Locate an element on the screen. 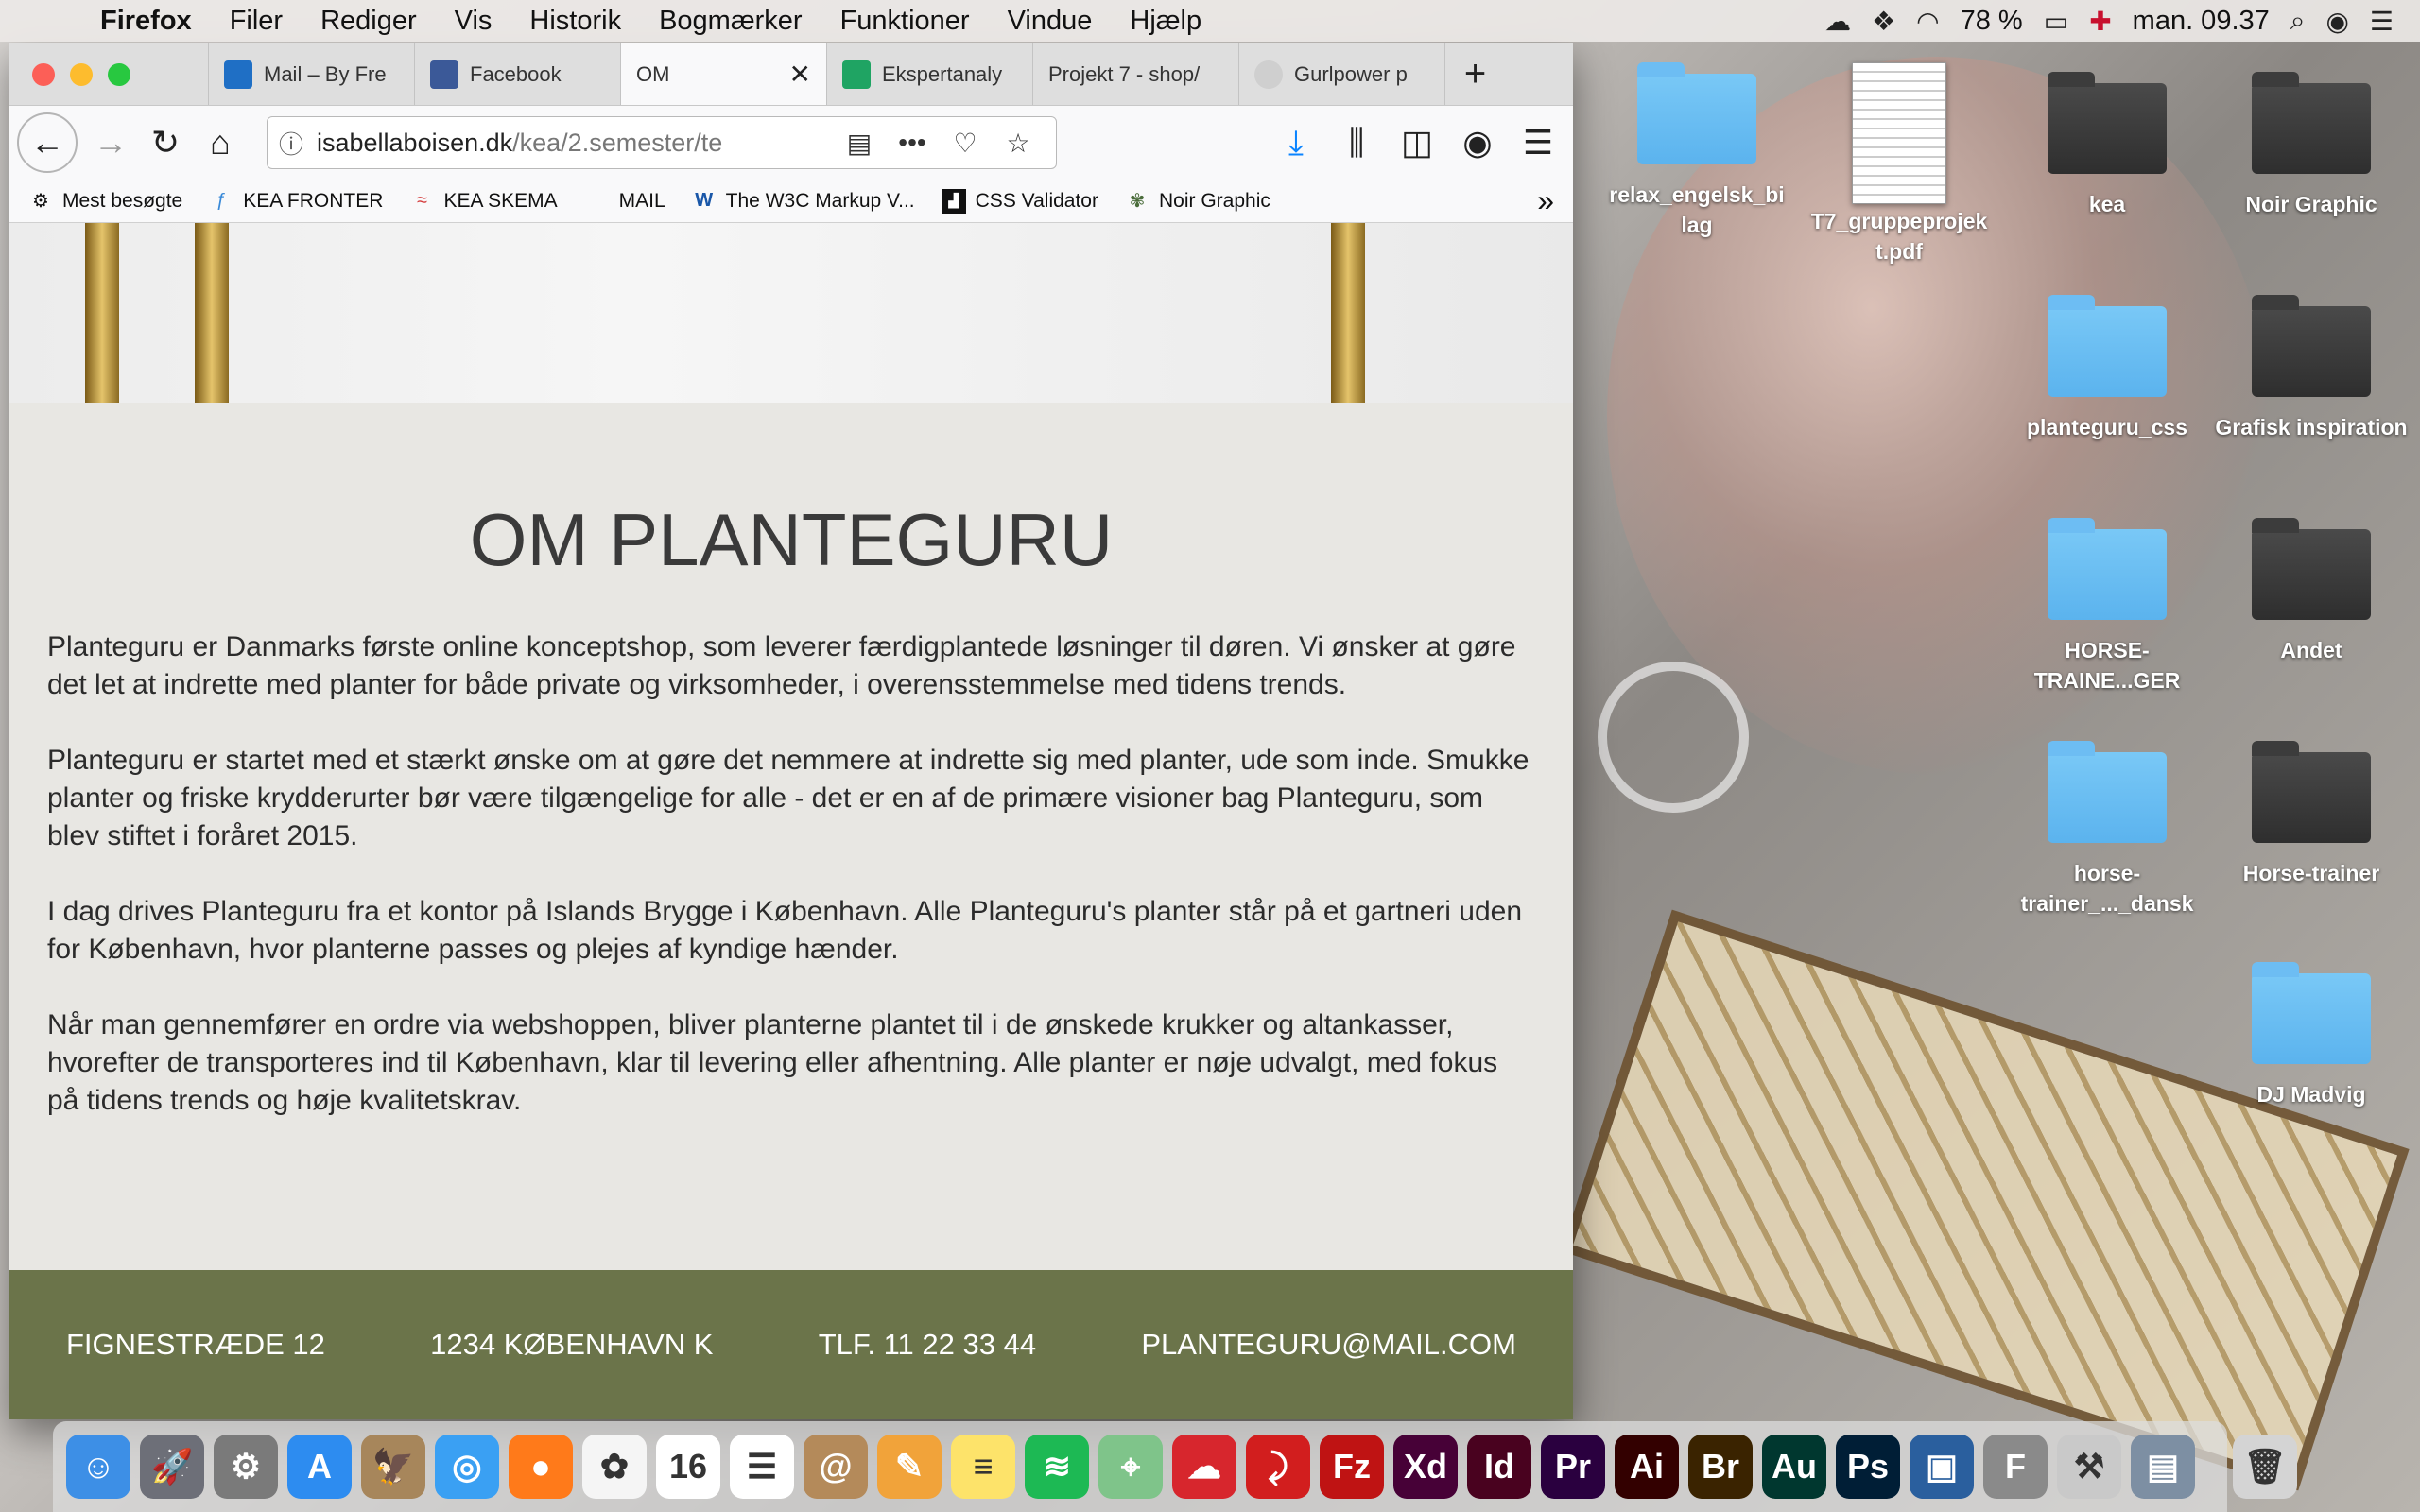  bookmark-mest-besoegte: ⚙ Mest besøgte is located at coordinates (105, 201).